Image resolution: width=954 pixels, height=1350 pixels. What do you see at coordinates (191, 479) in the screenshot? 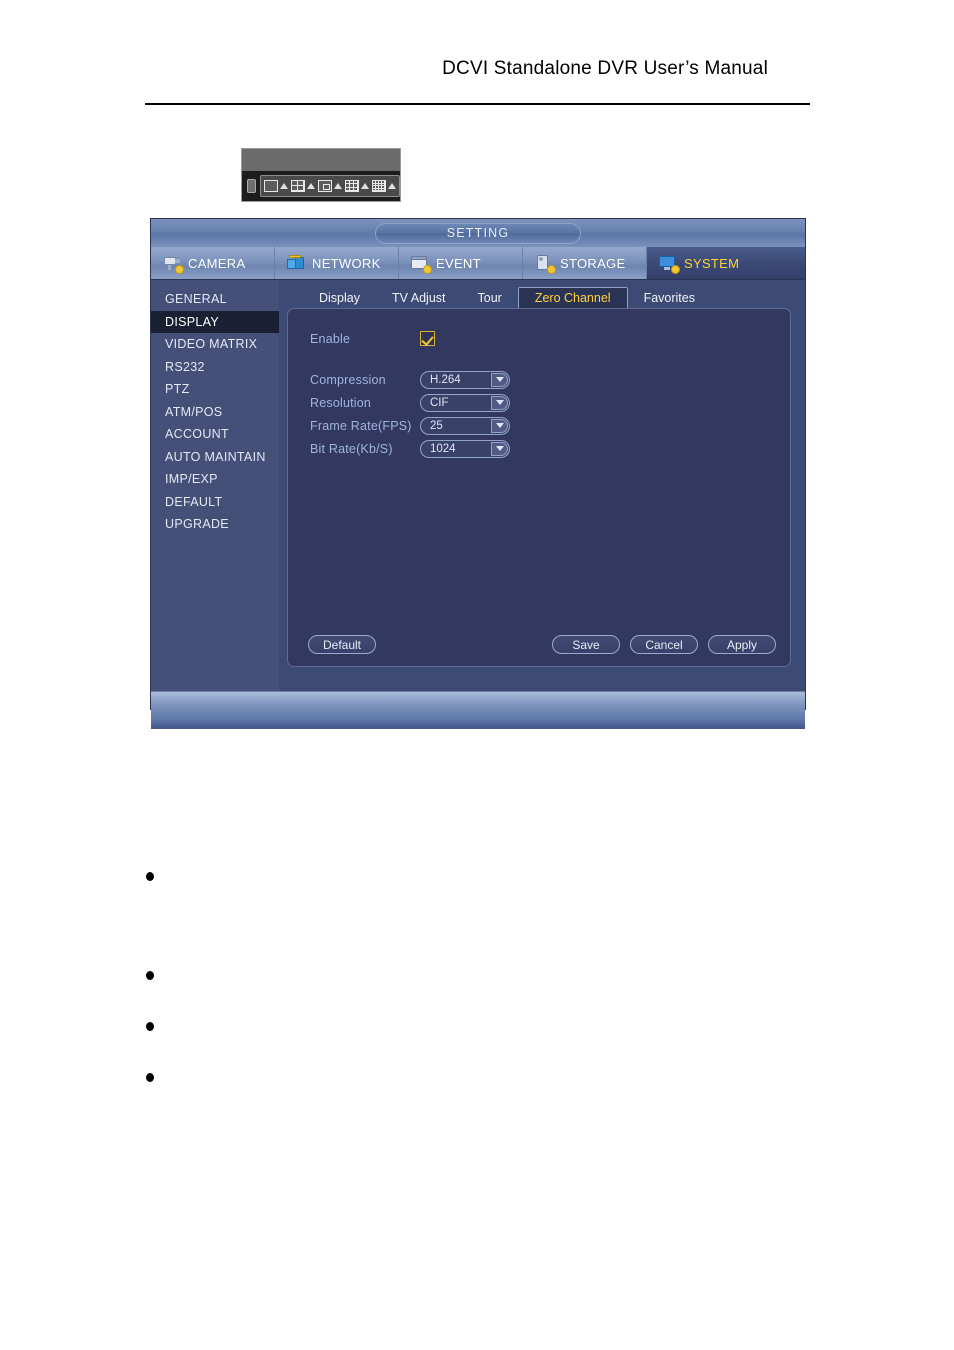
I see `sidebar-item-label: IMP/EXP` at bounding box center [191, 479].